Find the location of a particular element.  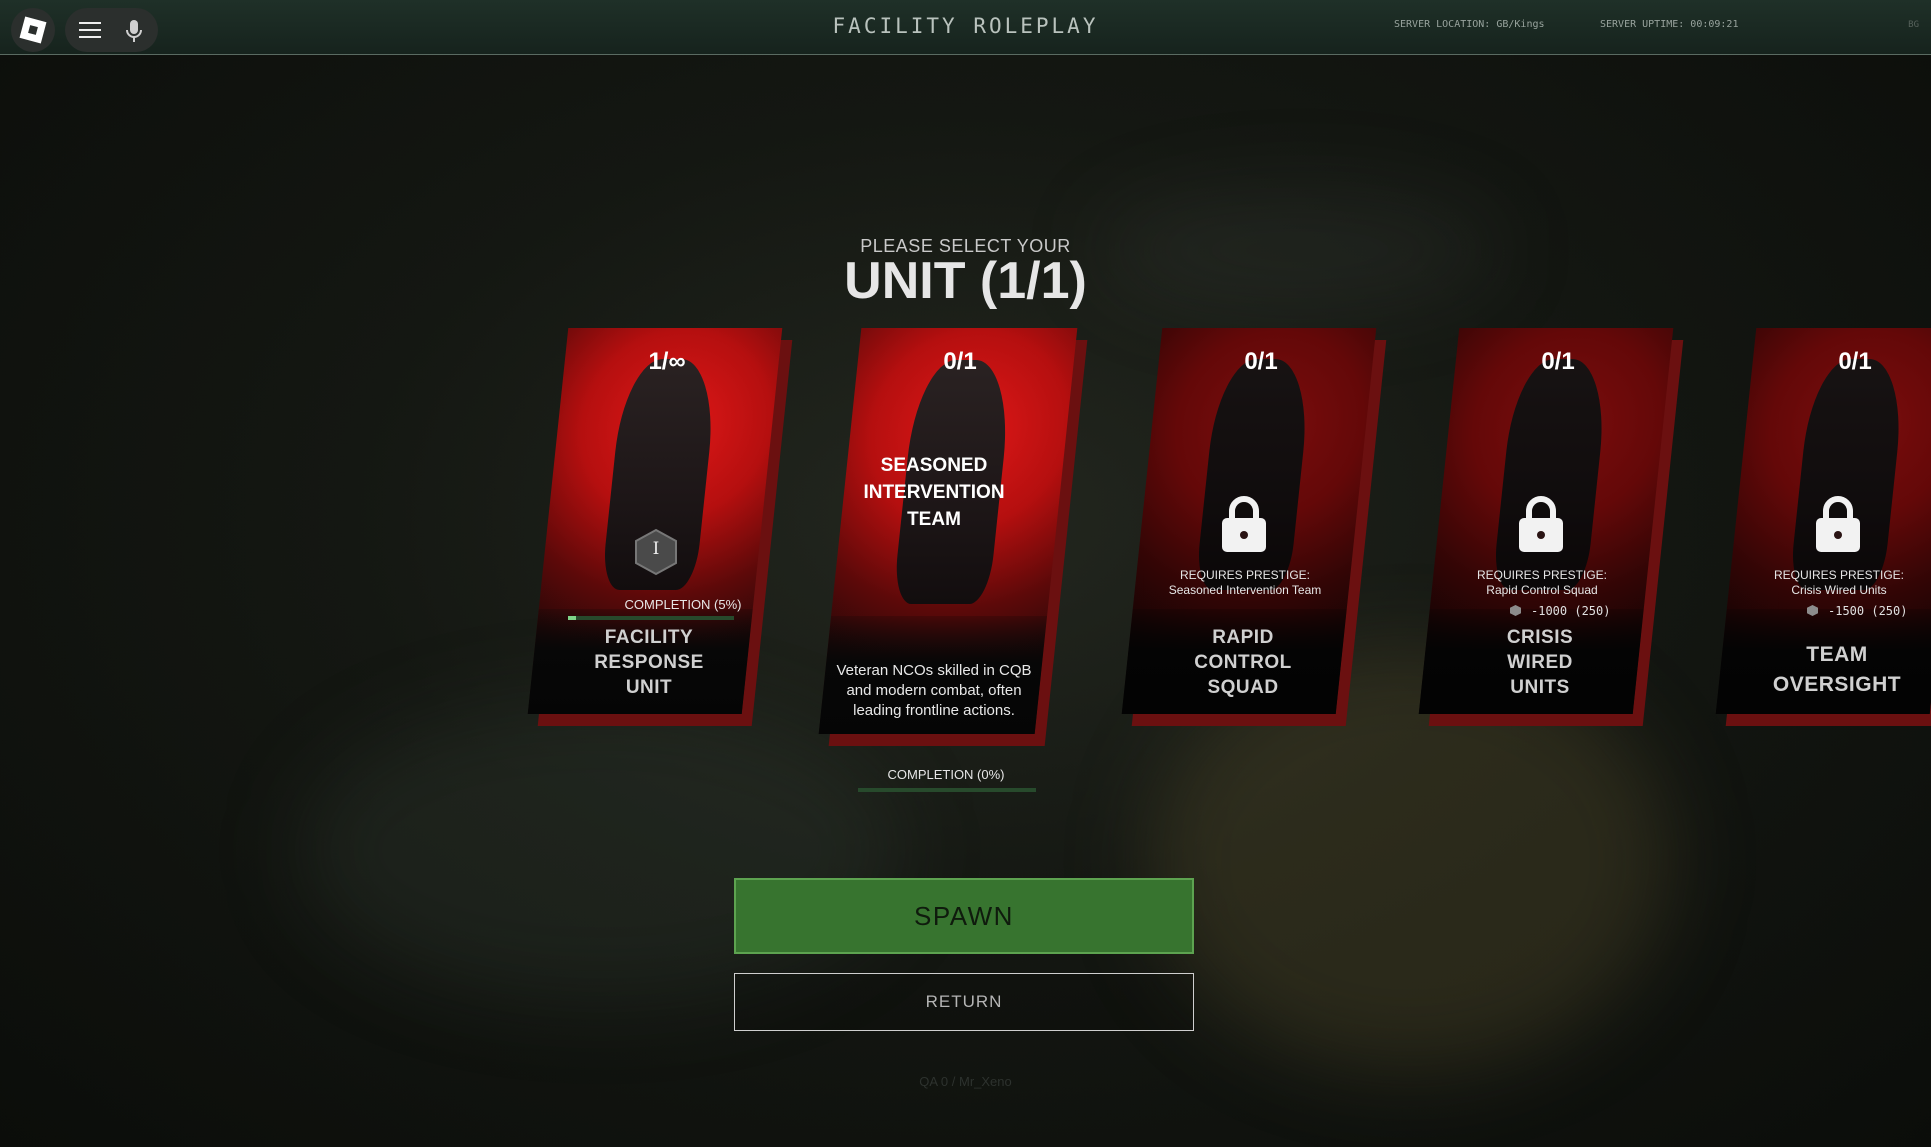

unit-name-line: CONTROL is located at coordinates (1243, 662).